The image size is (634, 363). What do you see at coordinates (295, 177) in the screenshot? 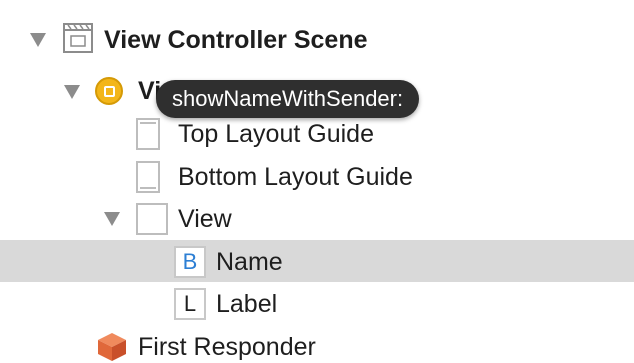
I see `bottom-layout-guide-label: Bottom Layout Guide` at bounding box center [295, 177].